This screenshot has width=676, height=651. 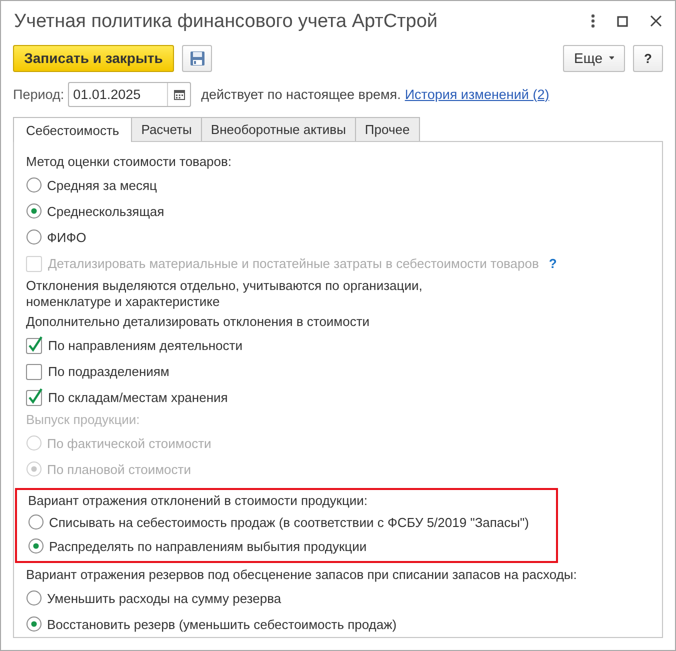 What do you see at coordinates (293, 263) in the screenshot?
I see `checkbox-label: Детализировать материальные и постатейные затраты в себестоимости товаров` at bounding box center [293, 263].